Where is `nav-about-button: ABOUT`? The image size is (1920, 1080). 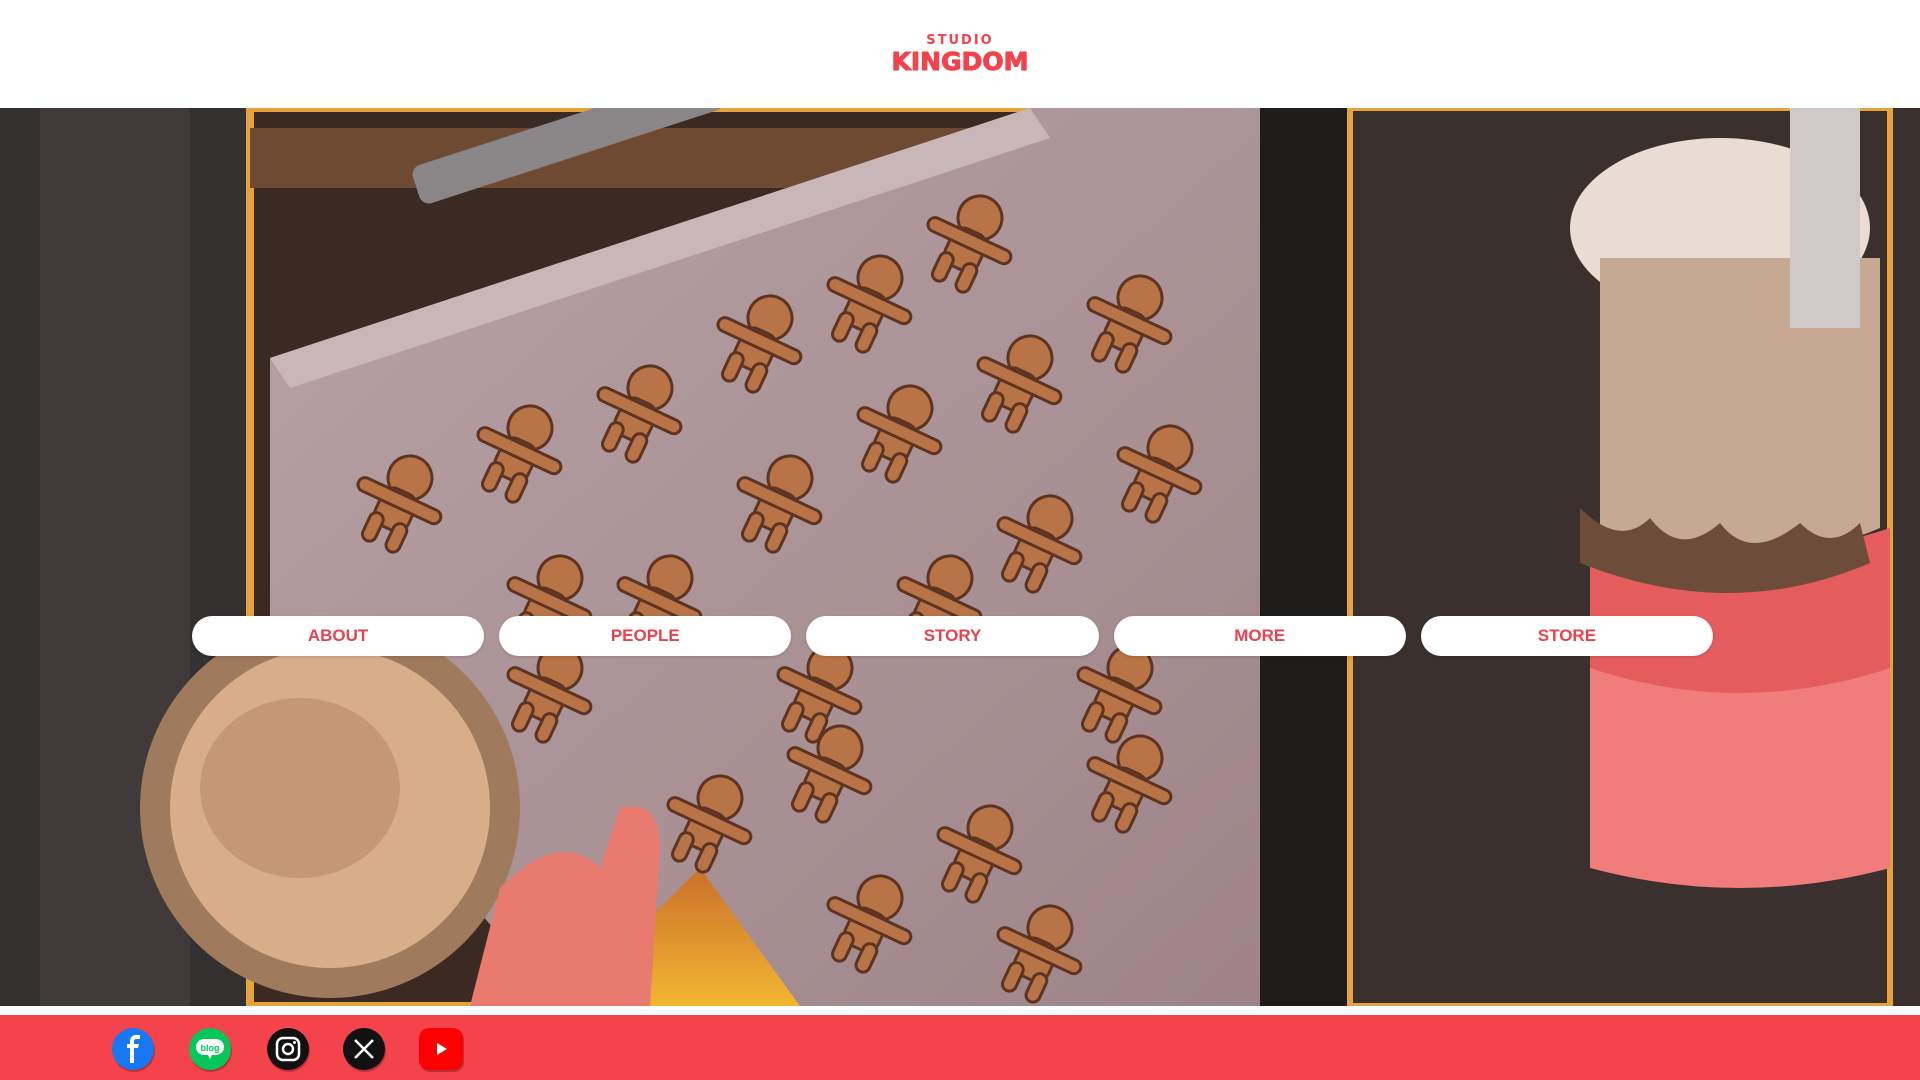
nav-about-button: ABOUT is located at coordinates (338, 636).